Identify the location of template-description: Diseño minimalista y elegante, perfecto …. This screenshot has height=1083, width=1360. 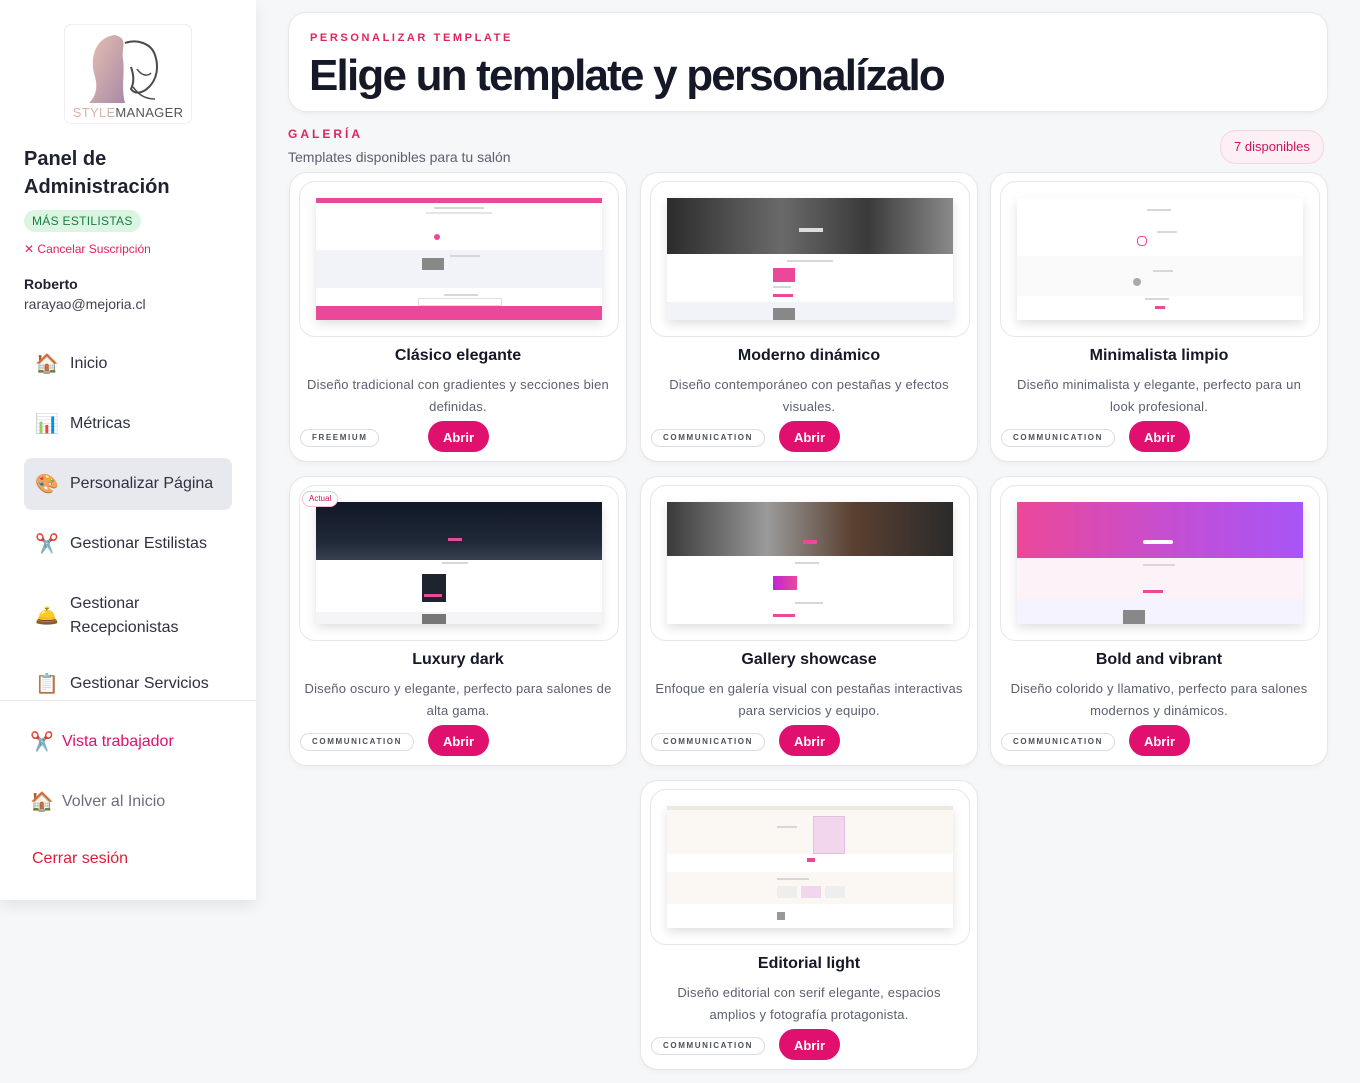
(1159, 395).